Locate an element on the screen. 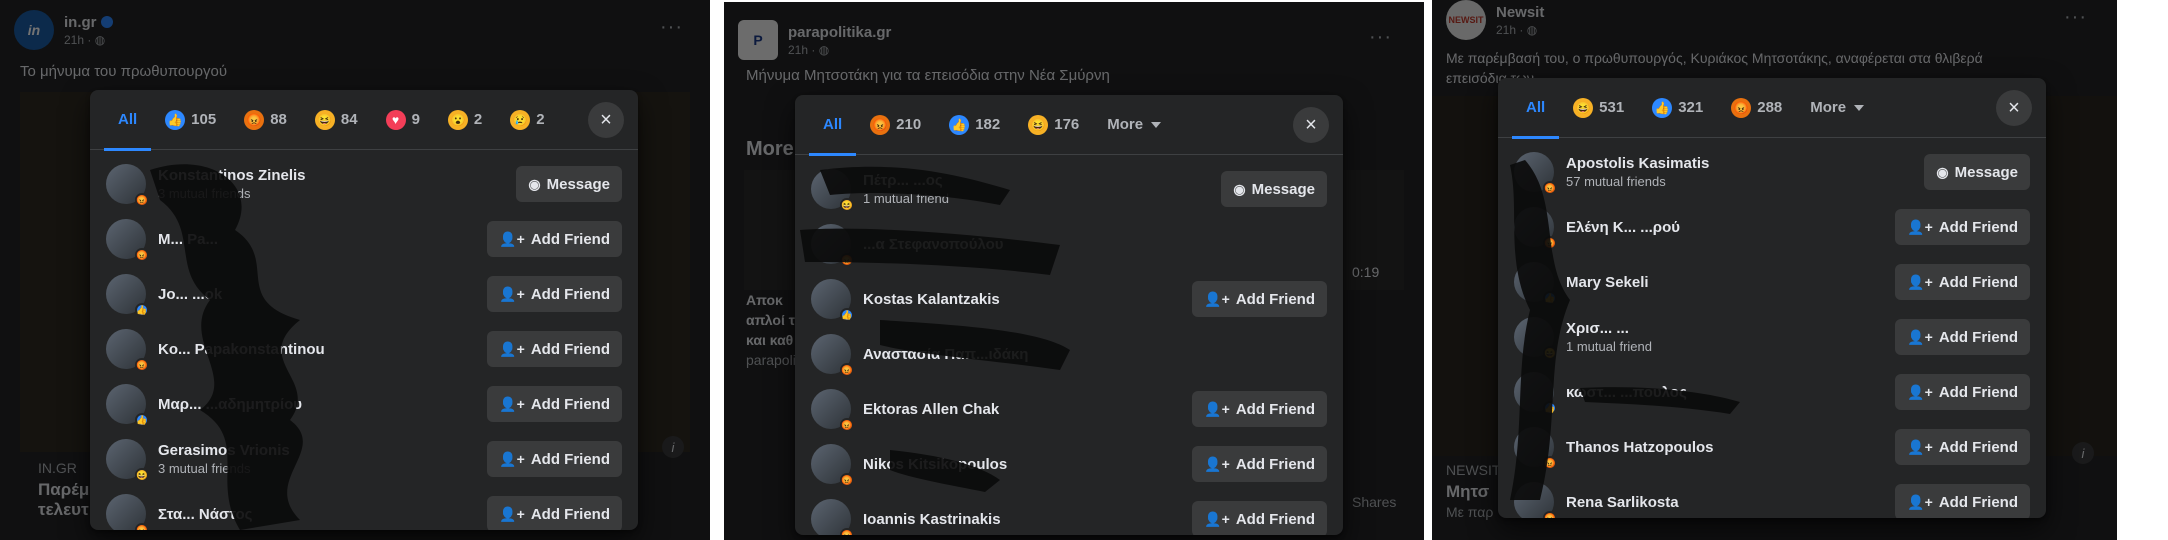  tab-sad: 😢 2 is located at coordinates (527, 120).